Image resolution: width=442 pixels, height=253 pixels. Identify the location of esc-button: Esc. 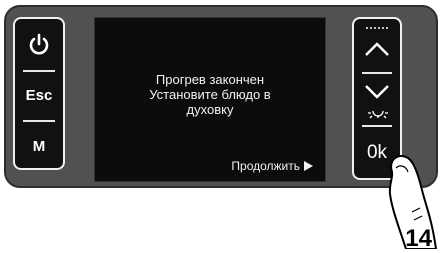
(39, 95).